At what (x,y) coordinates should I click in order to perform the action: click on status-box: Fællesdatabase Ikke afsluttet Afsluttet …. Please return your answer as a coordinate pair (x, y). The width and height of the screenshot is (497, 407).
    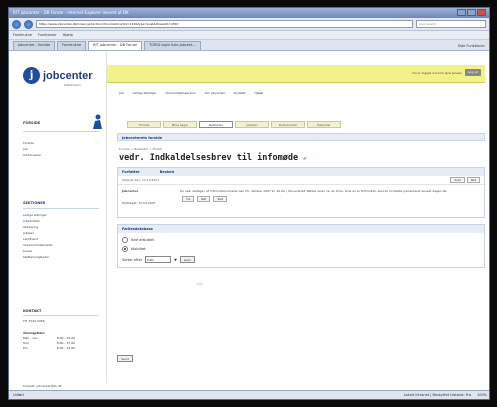
    Looking at the image, I should click on (301, 246).